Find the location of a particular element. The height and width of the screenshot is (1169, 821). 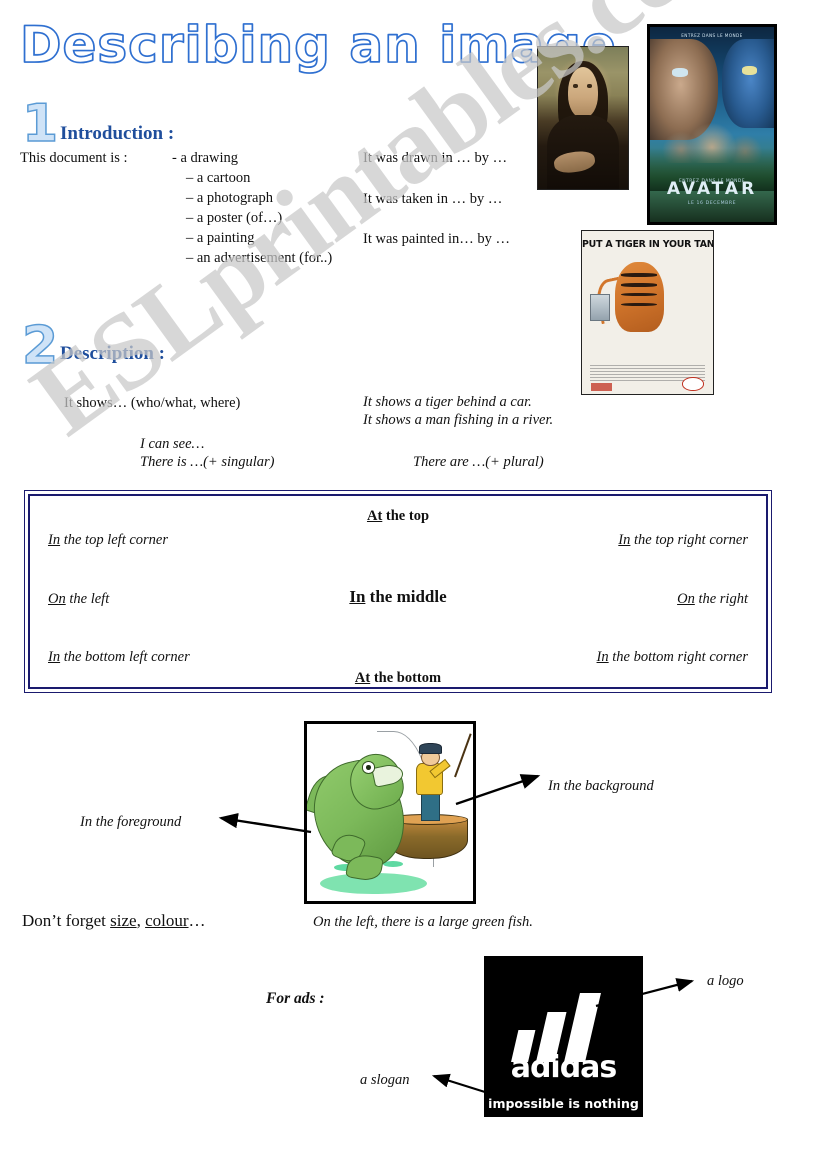

slogan-arrow is located at coordinates (468, 1086).